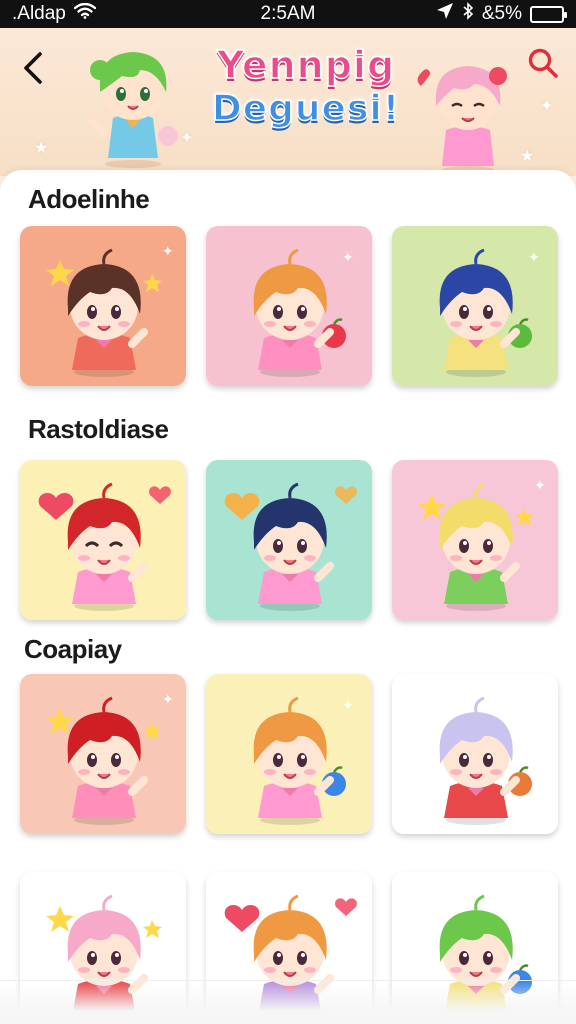 This screenshot has height=1024, width=576. I want to click on battery-icon, so click(548, 14).